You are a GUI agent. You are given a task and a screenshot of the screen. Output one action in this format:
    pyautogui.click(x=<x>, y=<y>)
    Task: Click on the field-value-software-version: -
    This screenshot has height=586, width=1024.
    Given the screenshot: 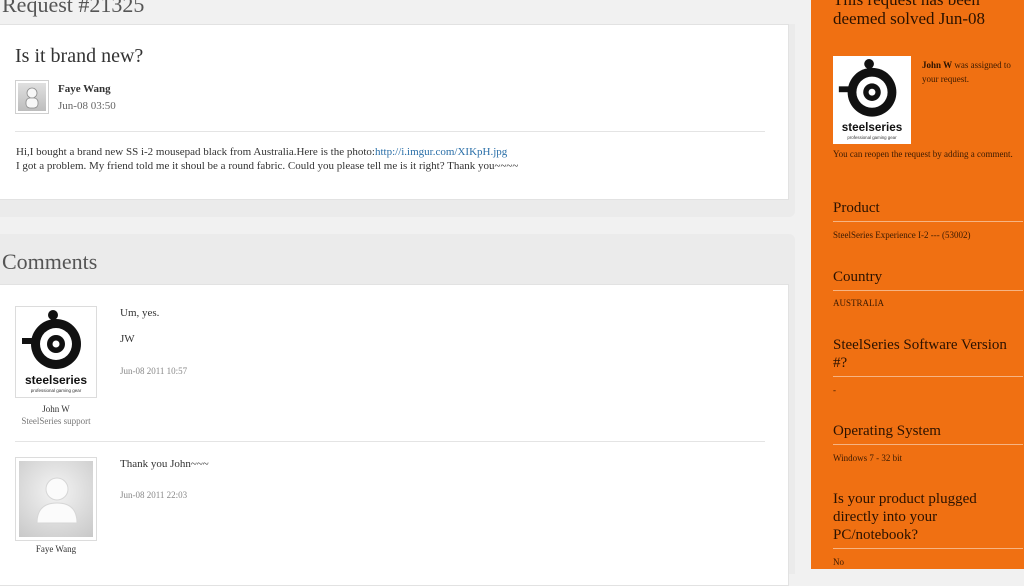 What is the action you would take?
    pyautogui.click(x=834, y=390)
    